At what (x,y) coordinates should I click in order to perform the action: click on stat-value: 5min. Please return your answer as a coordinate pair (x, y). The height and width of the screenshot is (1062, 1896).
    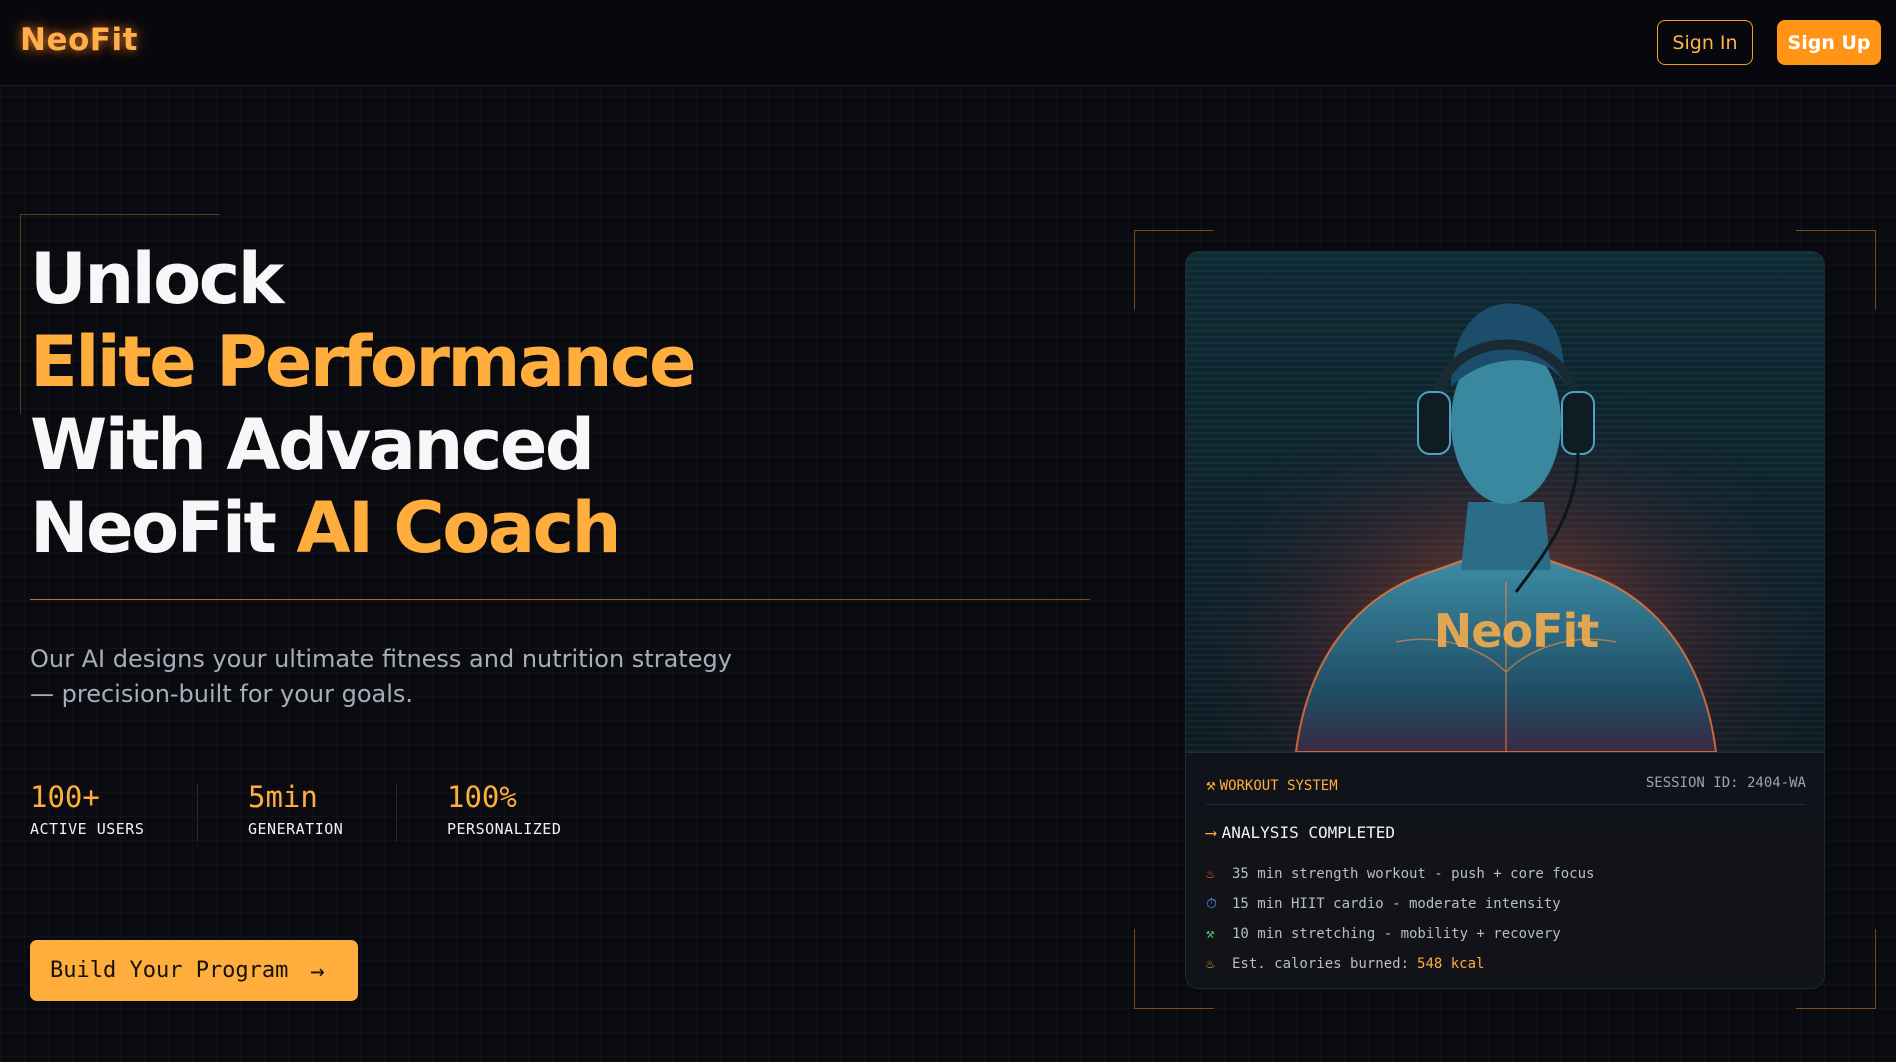
    Looking at the image, I should click on (283, 797).